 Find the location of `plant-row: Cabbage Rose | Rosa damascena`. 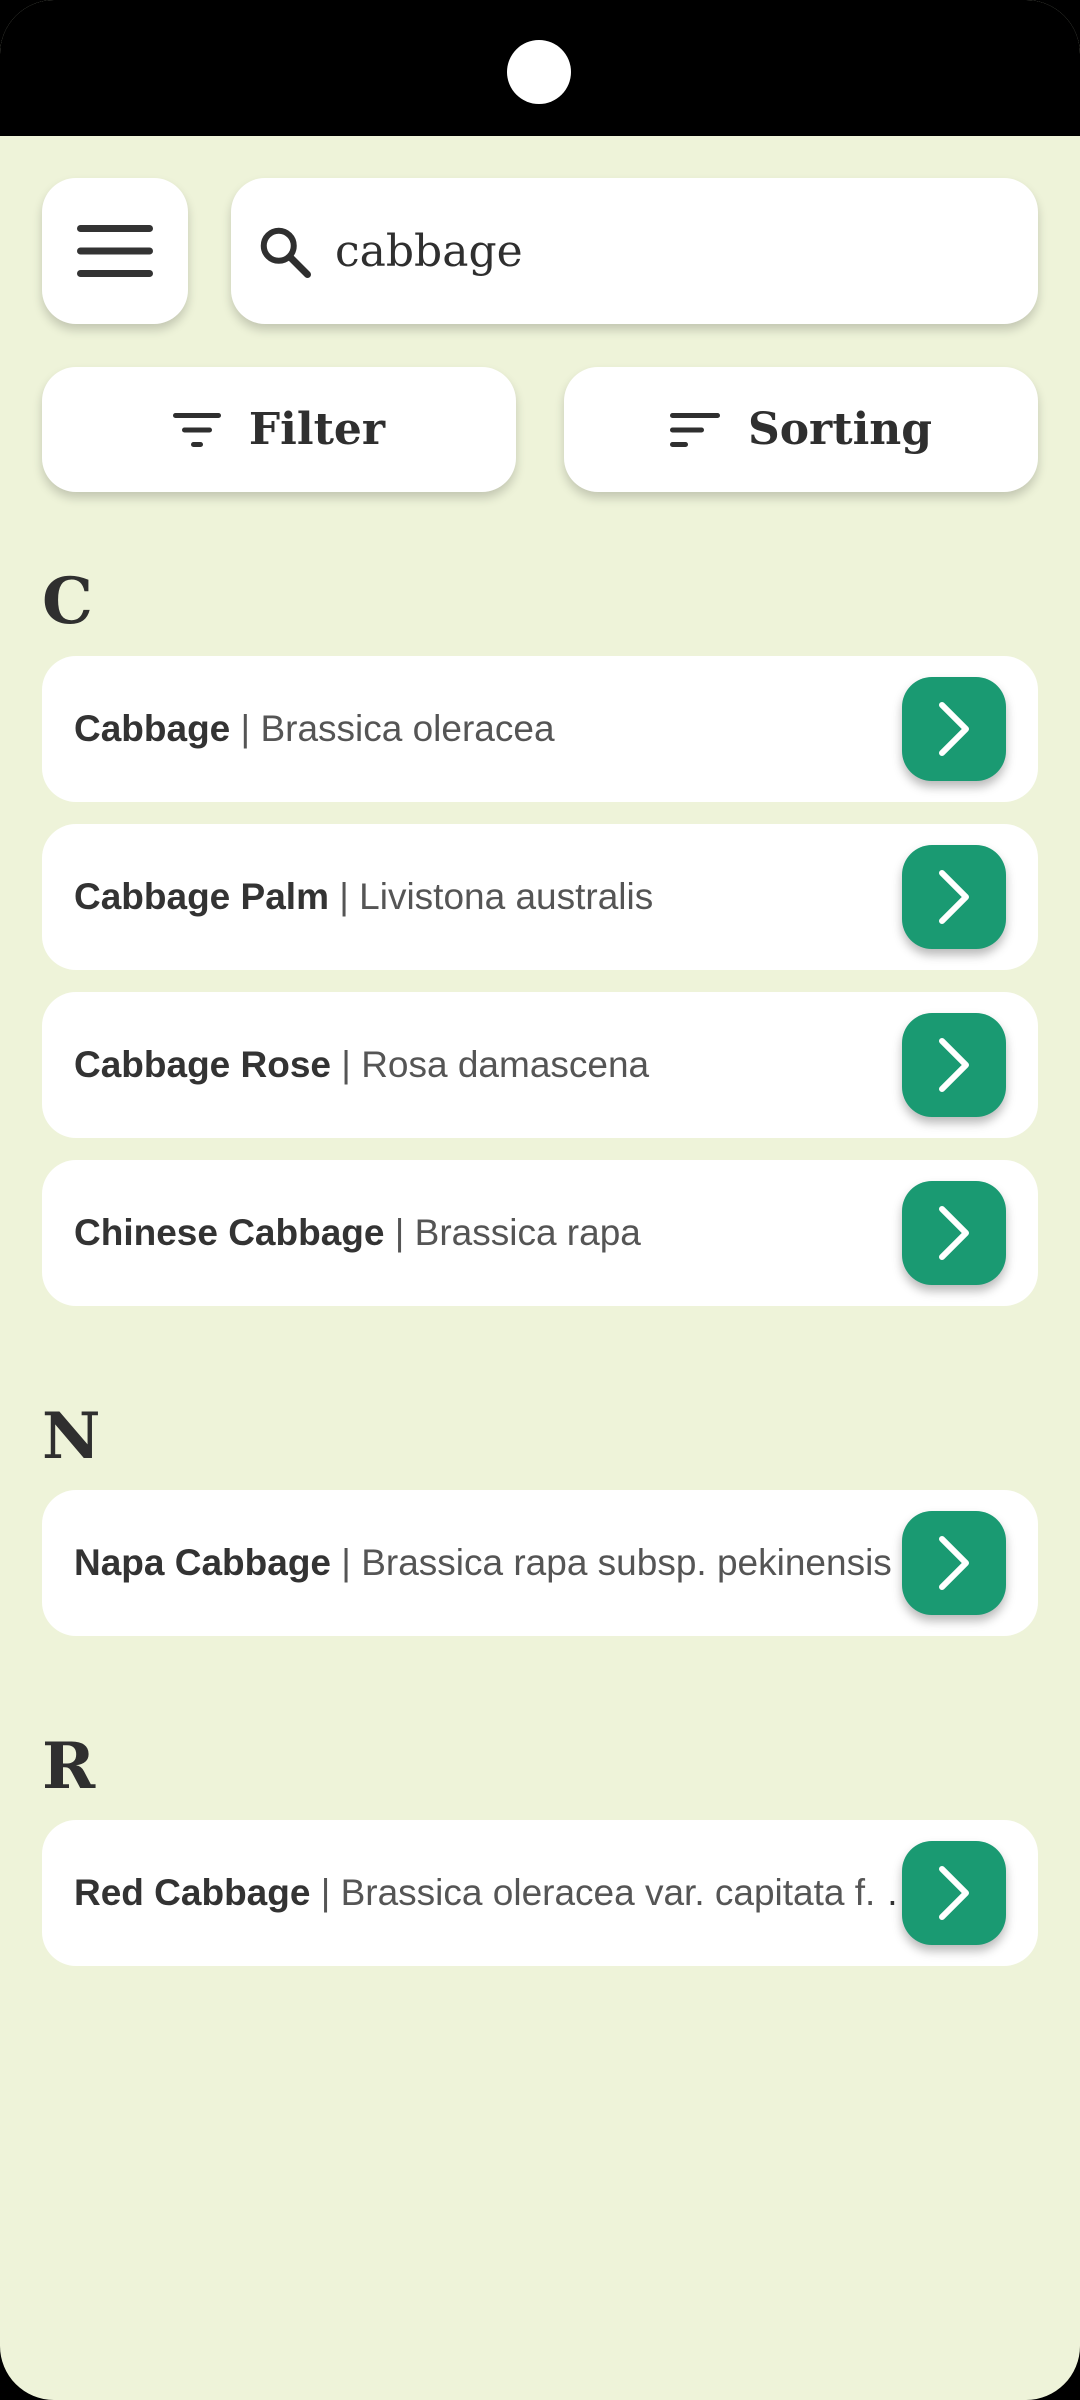

plant-row: Cabbage Rose | Rosa damascena is located at coordinates (540, 1065).